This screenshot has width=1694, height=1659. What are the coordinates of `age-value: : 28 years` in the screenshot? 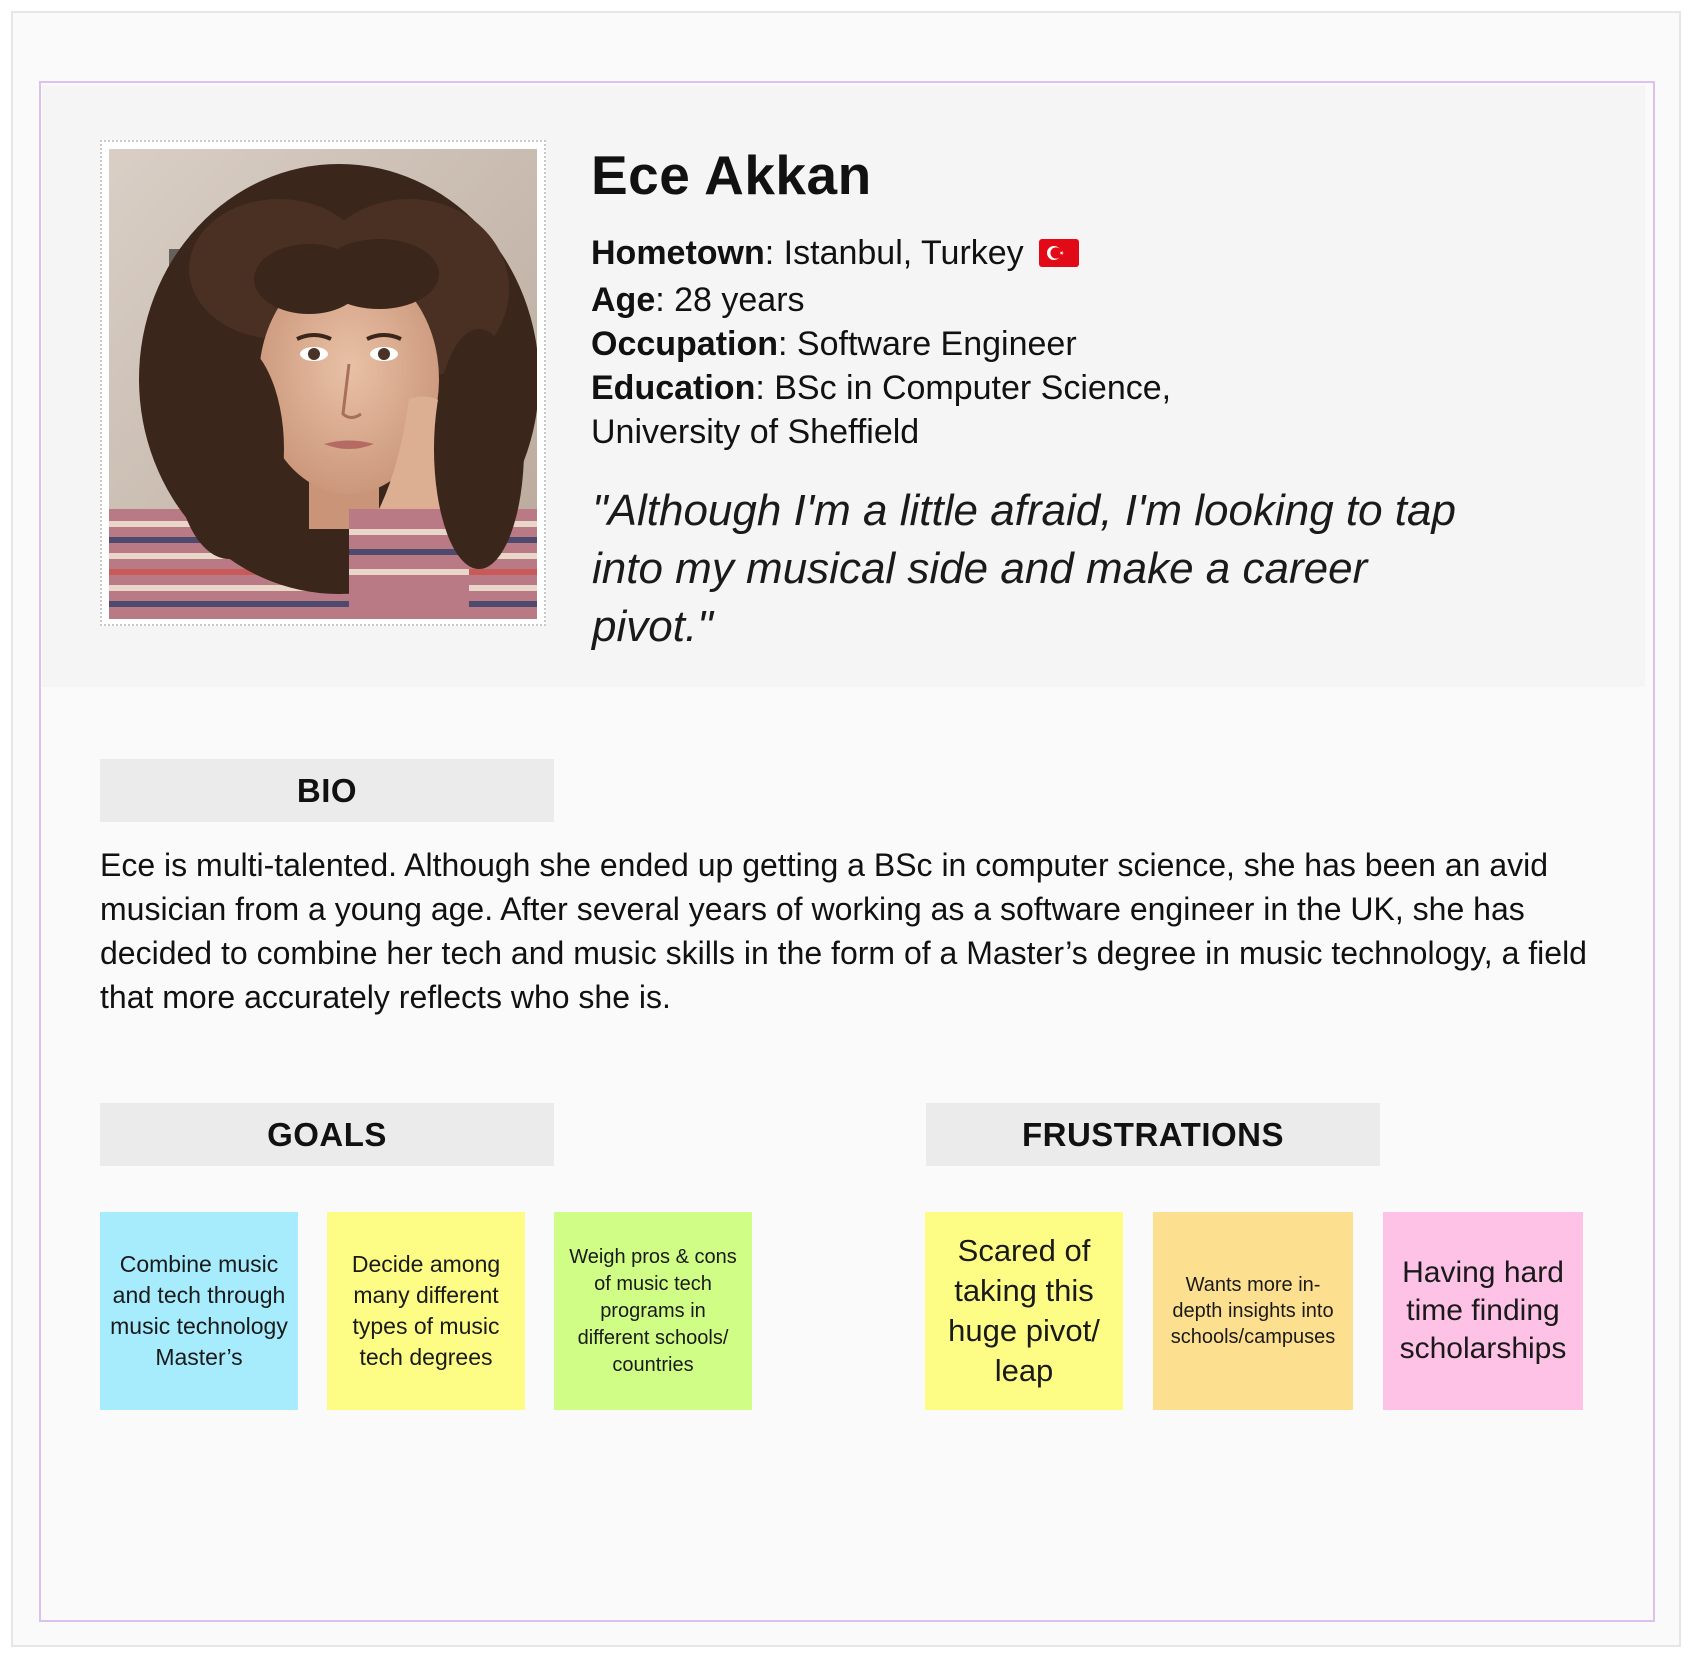 It's located at (730, 300).